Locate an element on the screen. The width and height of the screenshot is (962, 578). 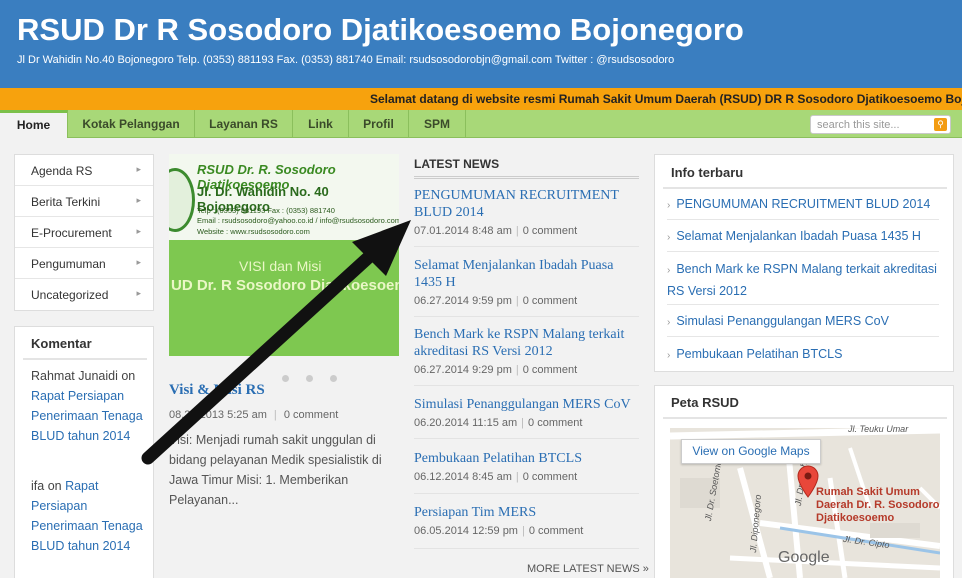
nav-profil: Profil is located at coordinates (379, 124).